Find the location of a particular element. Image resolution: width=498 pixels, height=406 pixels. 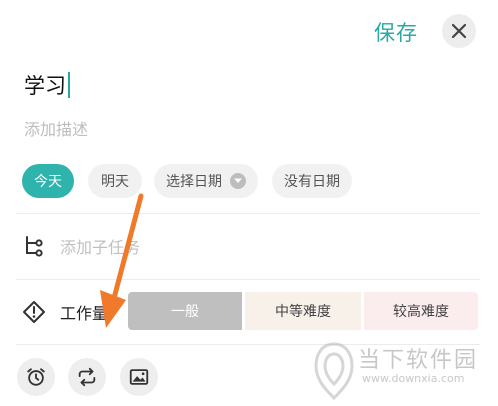

close-icon is located at coordinates (459, 31).